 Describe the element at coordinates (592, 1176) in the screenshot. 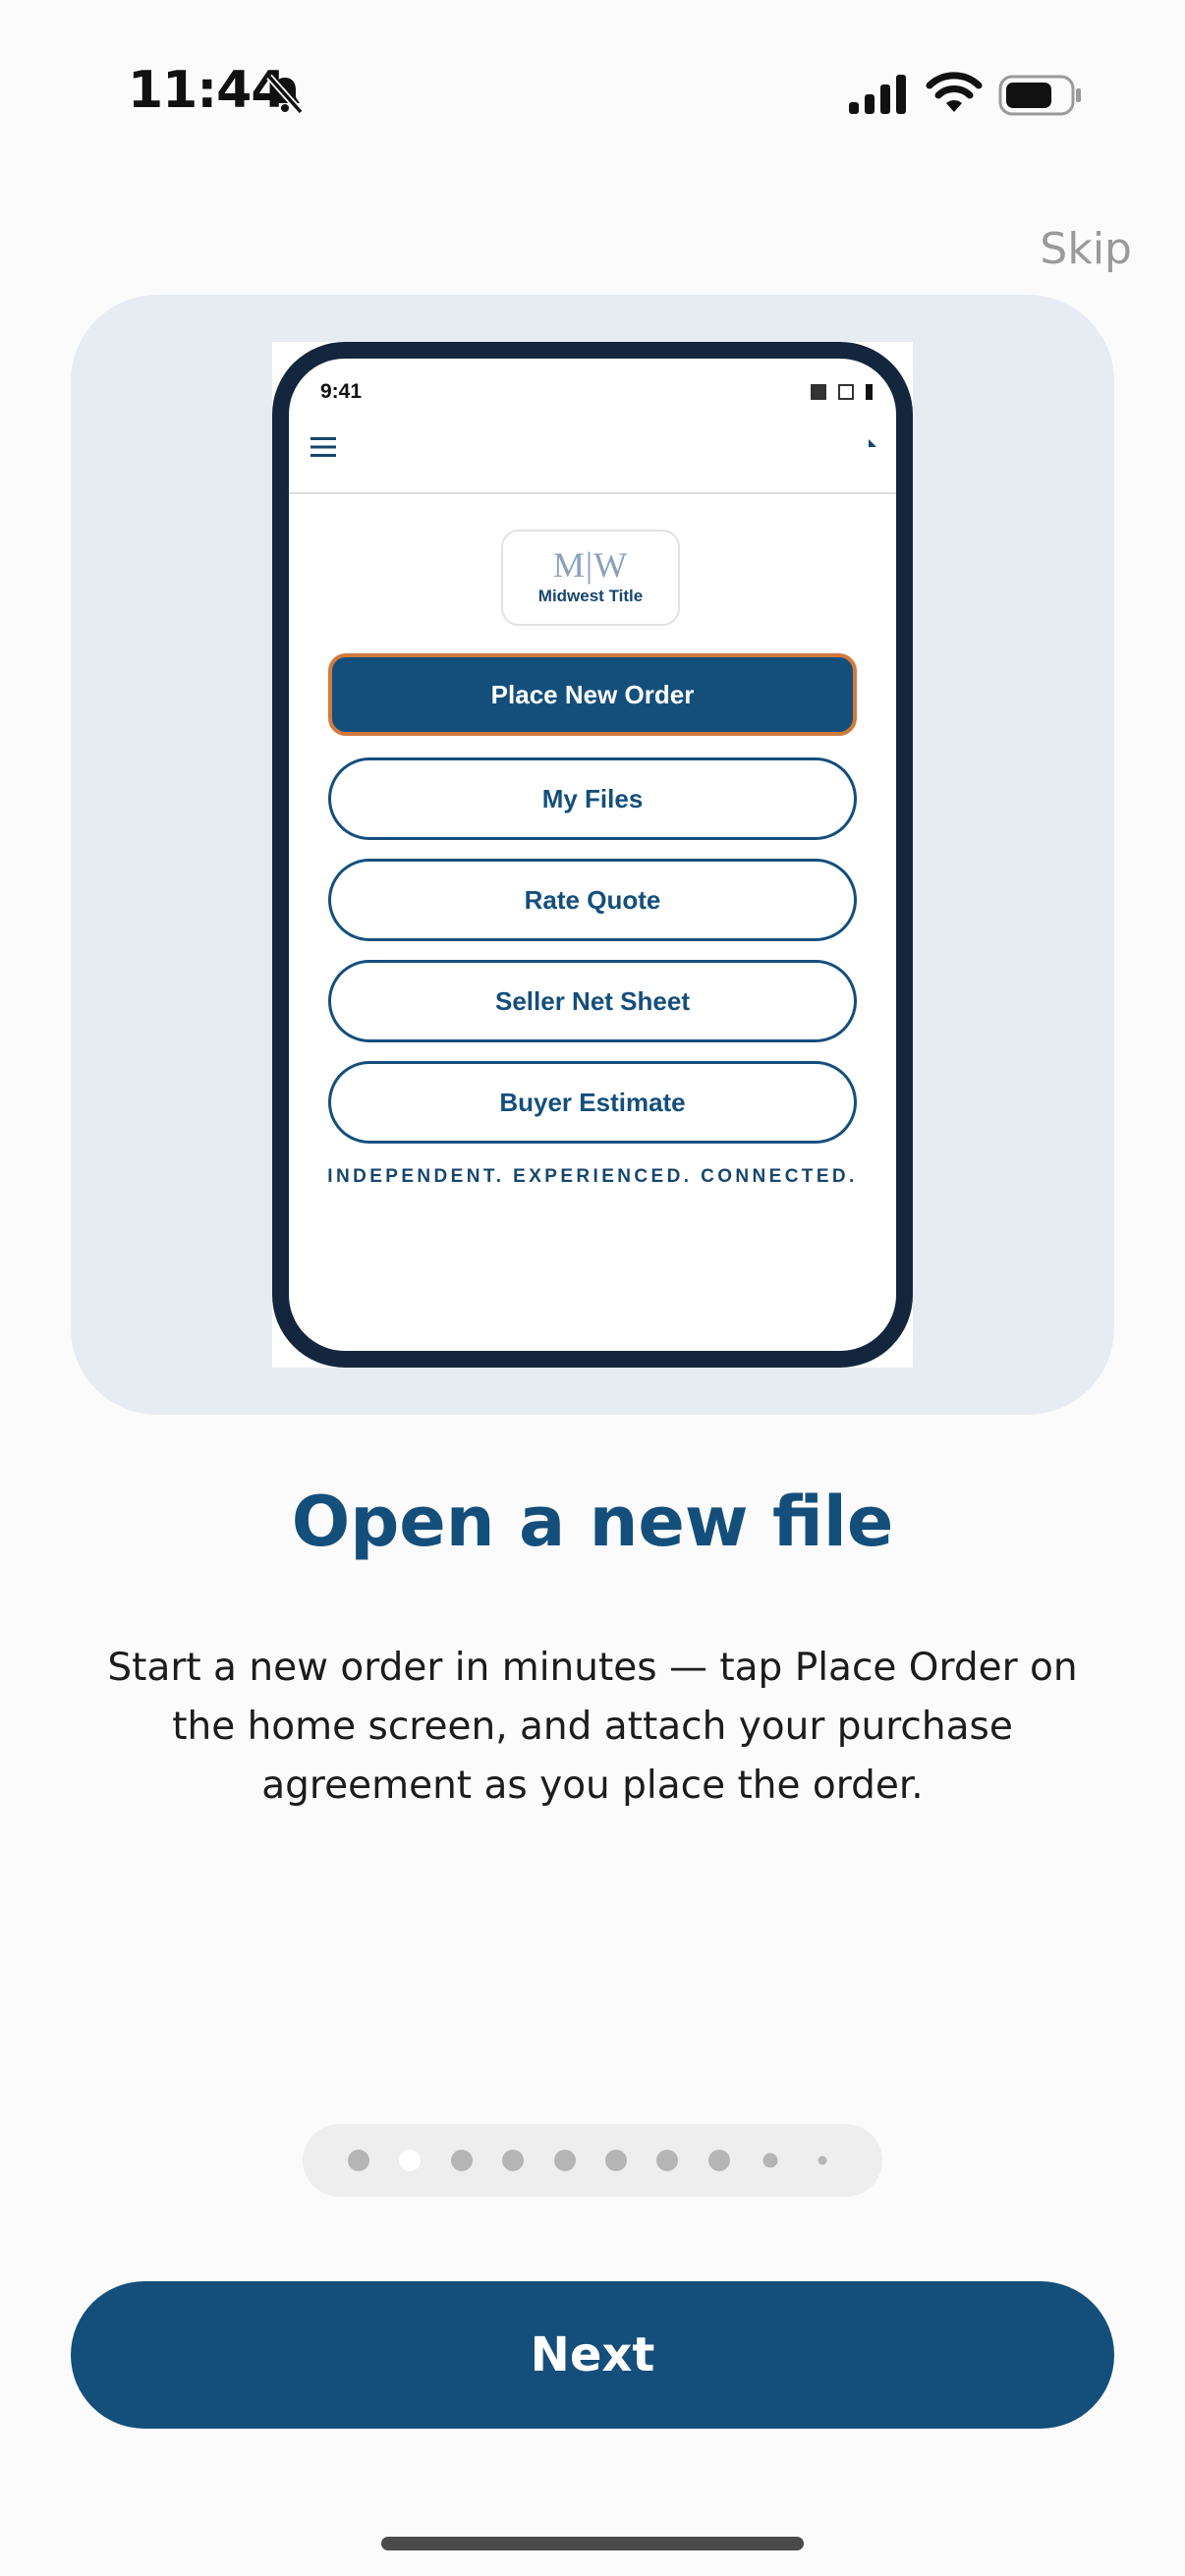

I see `mock-tagline: INDEPENDENT. EXPERIENCED. CONNECTED.` at that location.